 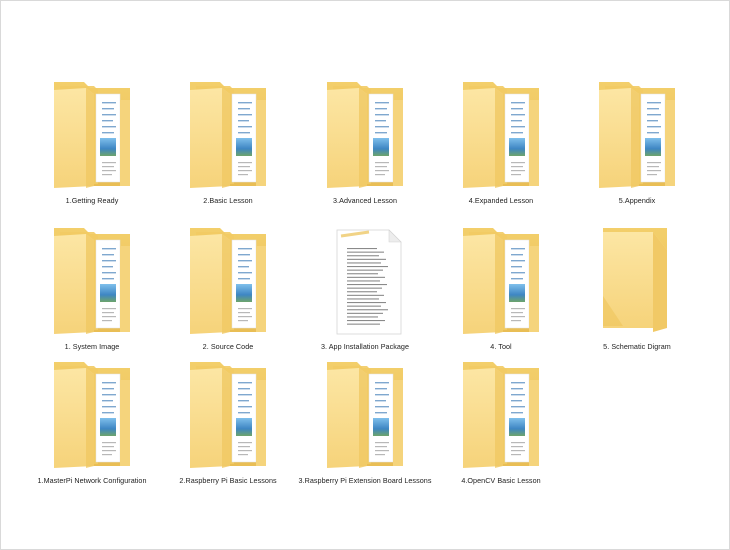 What do you see at coordinates (92, 480) in the screenshot?
I see `folder-label: 1.MasterPi Network Configuration` at bounding box center [92, 480].